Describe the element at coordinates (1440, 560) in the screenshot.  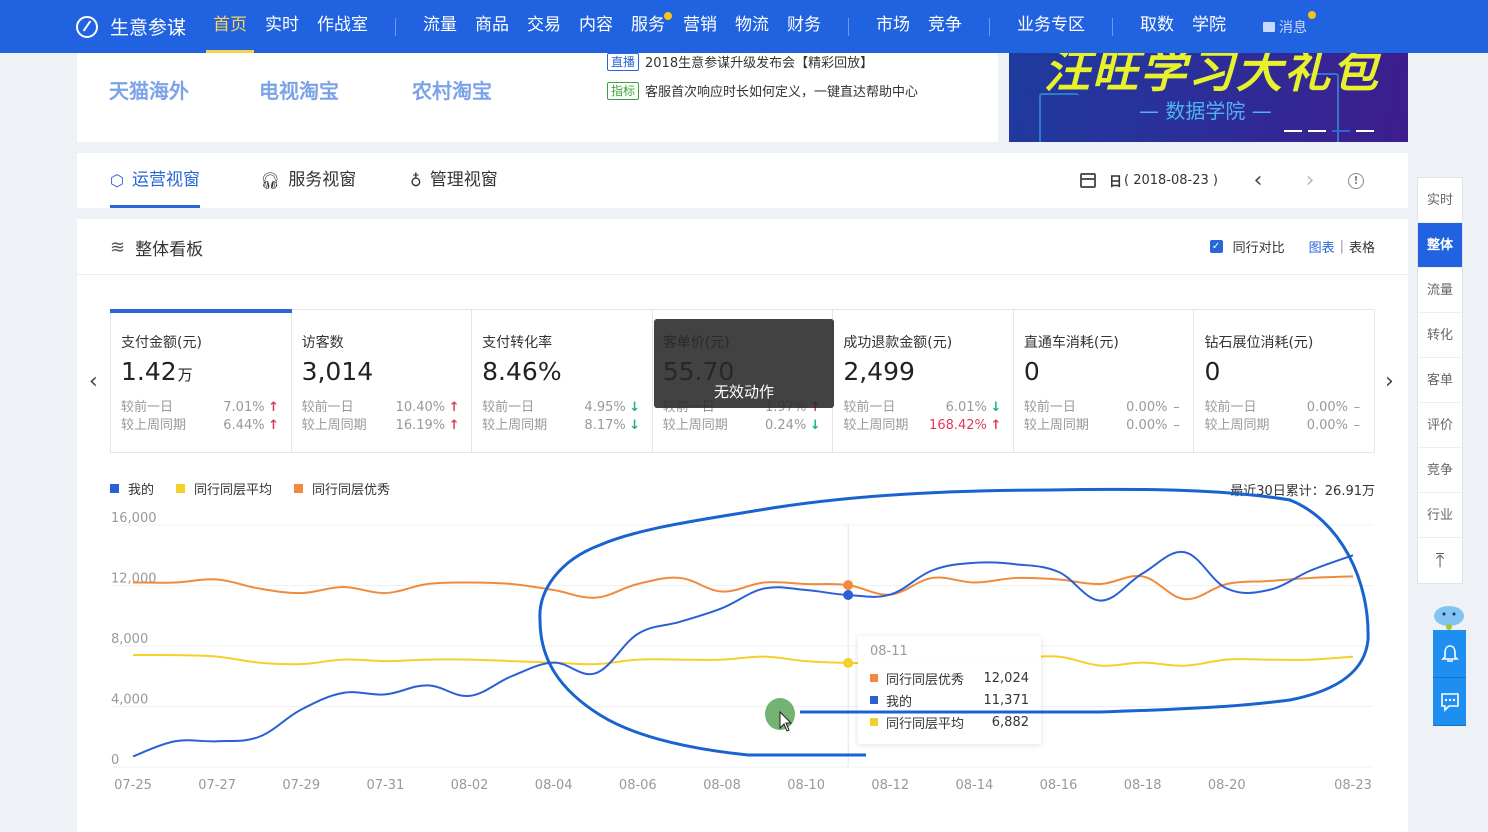
I see `back-to-top-button: ⤒` at that location.